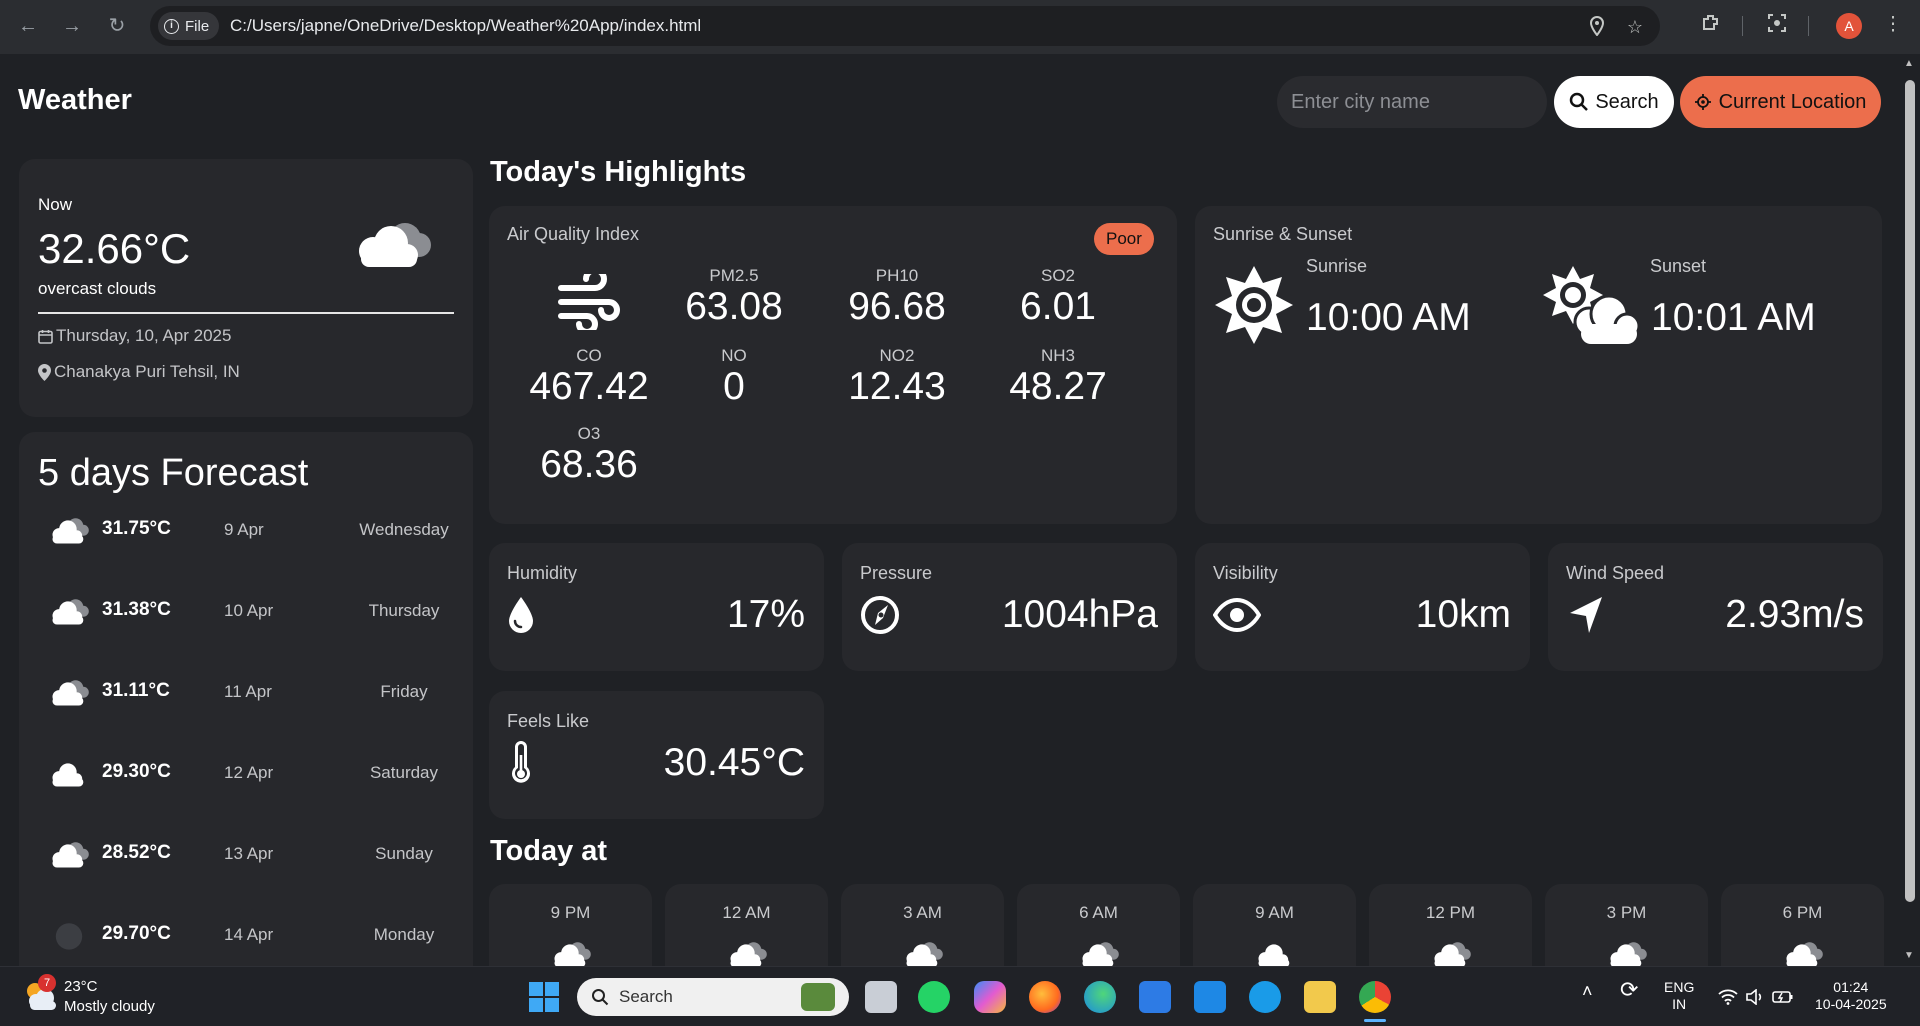  What do you see at coordinates (404, 853) in the screenshot?
I see `forecast-day: Sunday` at bounding box center [404, 853].